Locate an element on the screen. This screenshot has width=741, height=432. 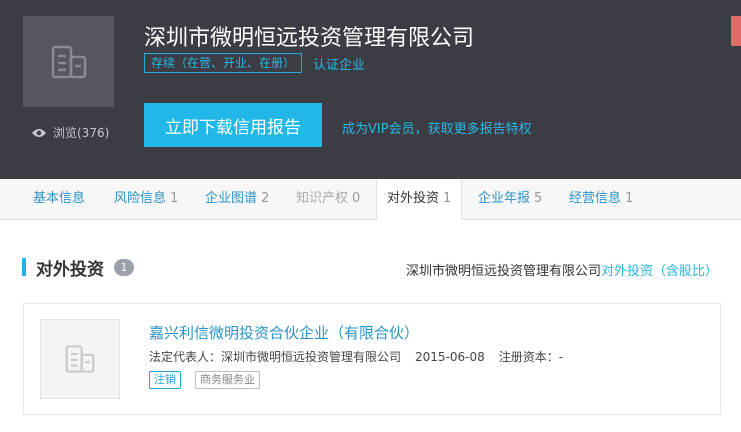
company-name: 深圳市微明恒远投资管理有限公司 is located at coordinates (309, 38).